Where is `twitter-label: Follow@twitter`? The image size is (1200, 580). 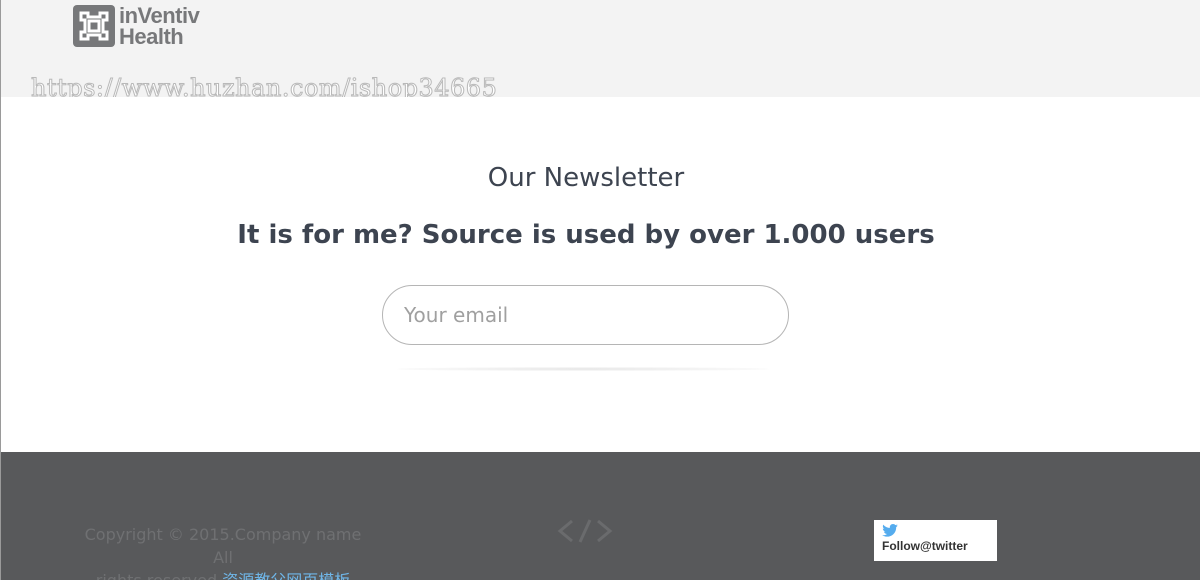
twitter-label: Follow@twitter is located at coordinates (925, 546).